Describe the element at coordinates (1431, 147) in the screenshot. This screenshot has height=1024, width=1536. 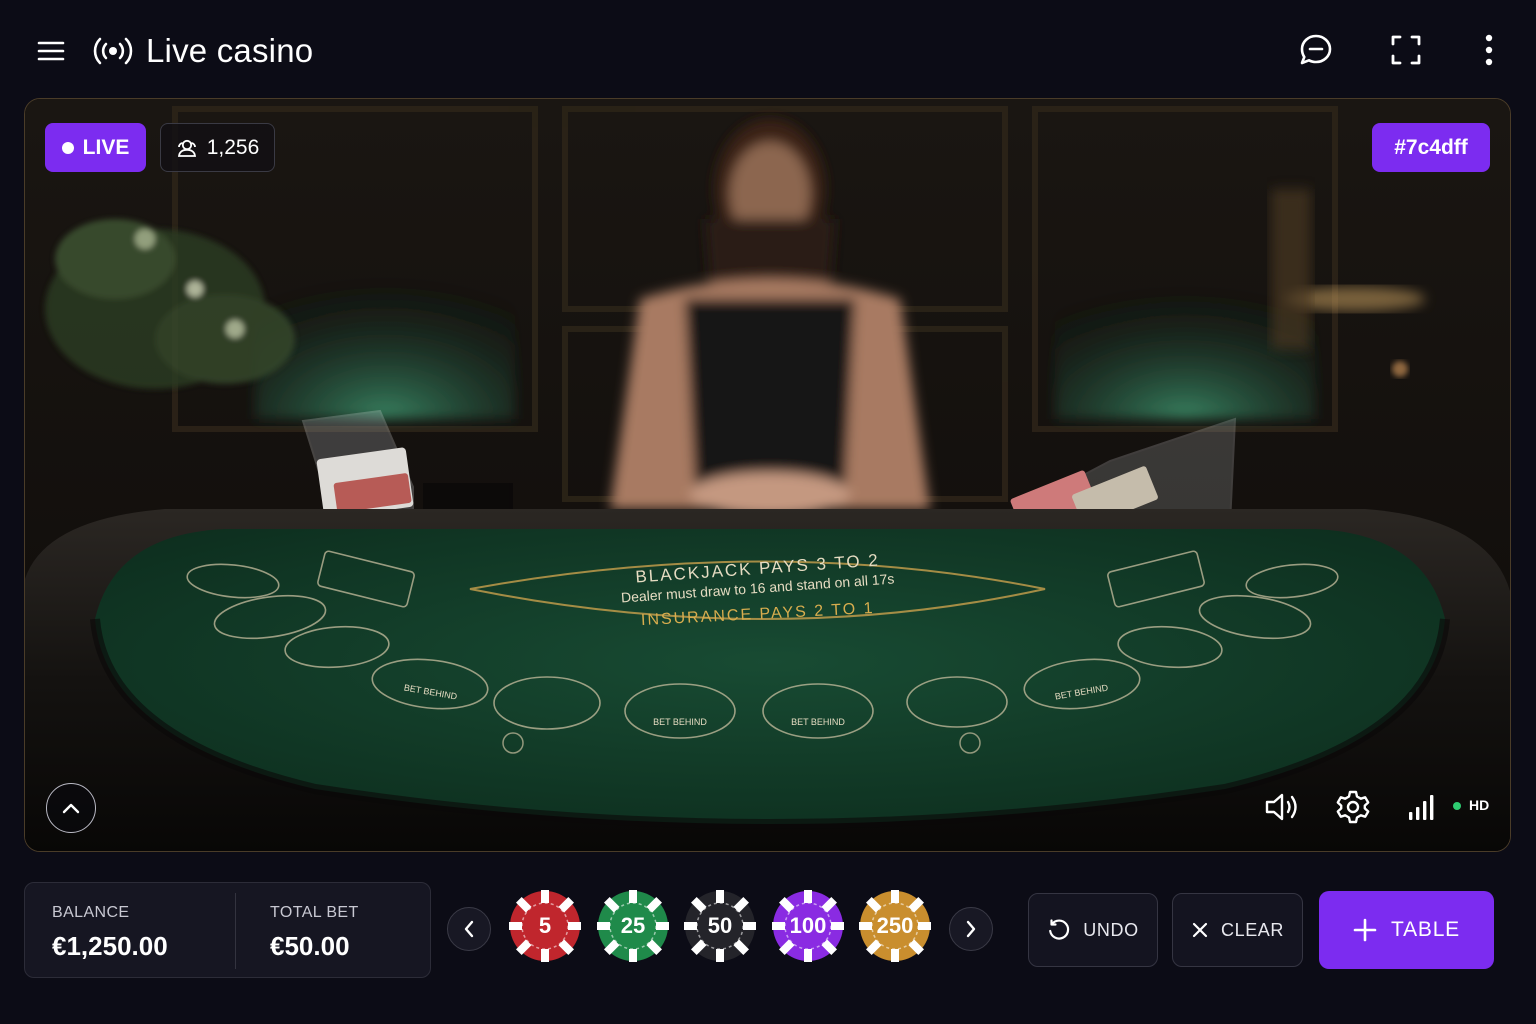
I see `table-id-badge: #7c4dff` at that location.